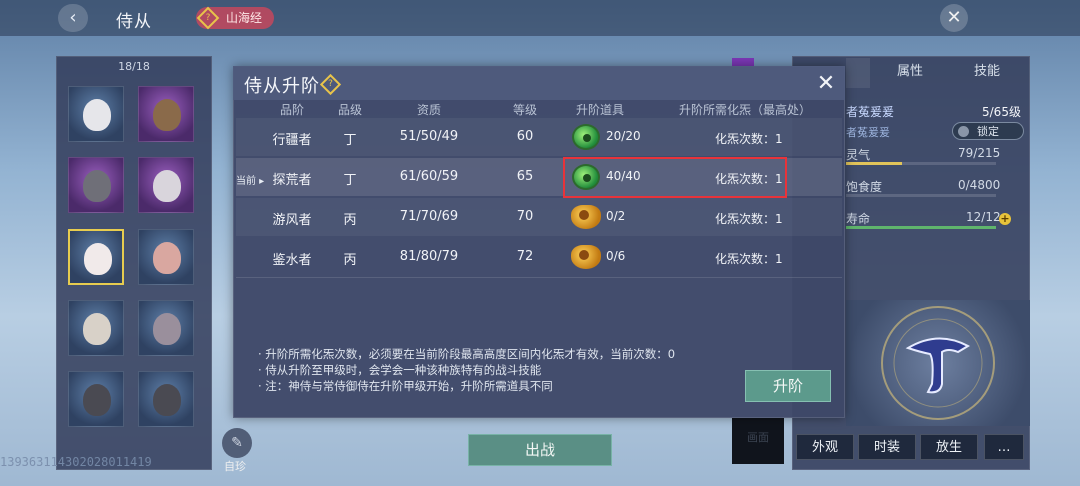 Image resolution: width=1080 pixels, height=486 pixels. What do you see at coordinates (910, 69) in the screenshot?
I see `tab-attributes: 属性` at bounding box center [910, 69].